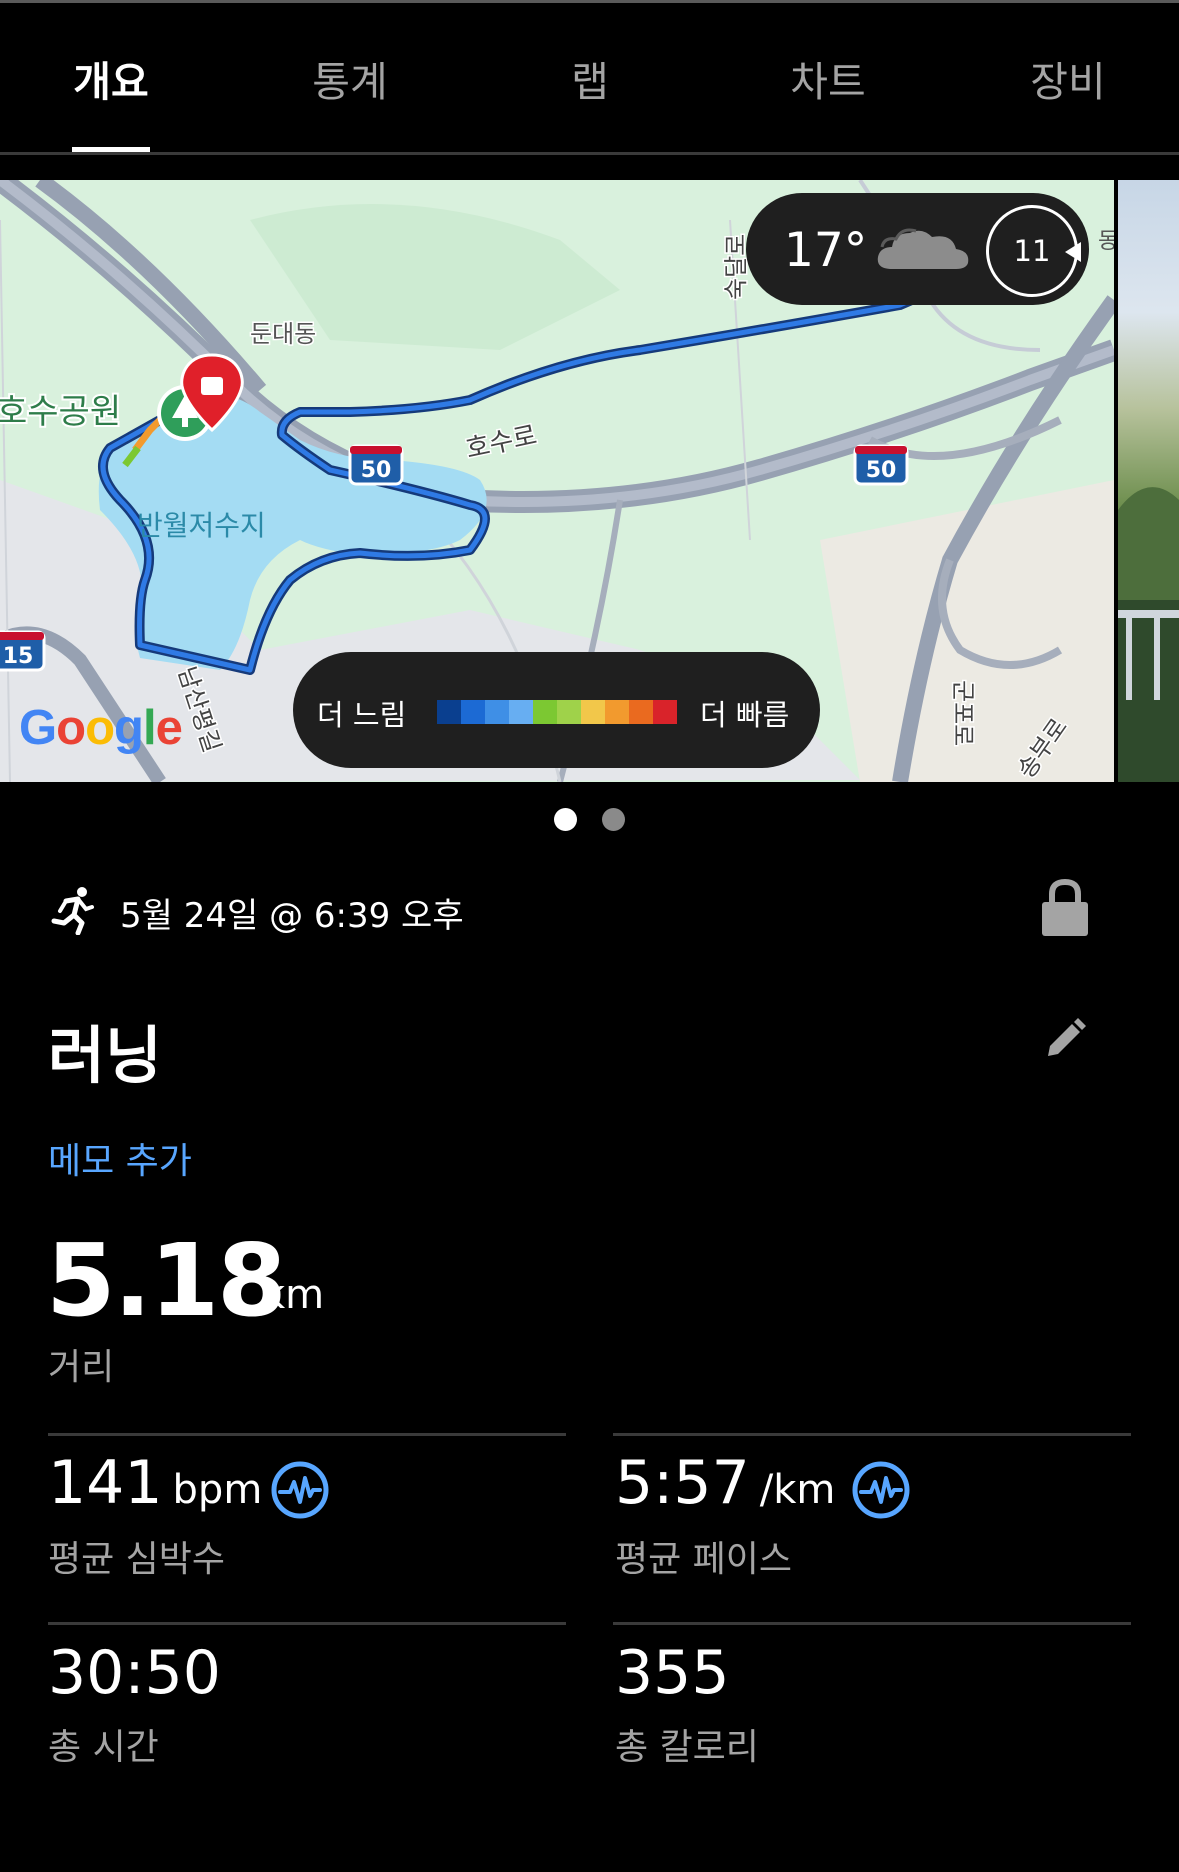 The height and width of the screenshot is (1872, 1179). What do you see at coordinates (137, 1559) in the screenshot?
I see `avg-heart-rate-label: 평균 심박수` at bounding box center [137, 1559].